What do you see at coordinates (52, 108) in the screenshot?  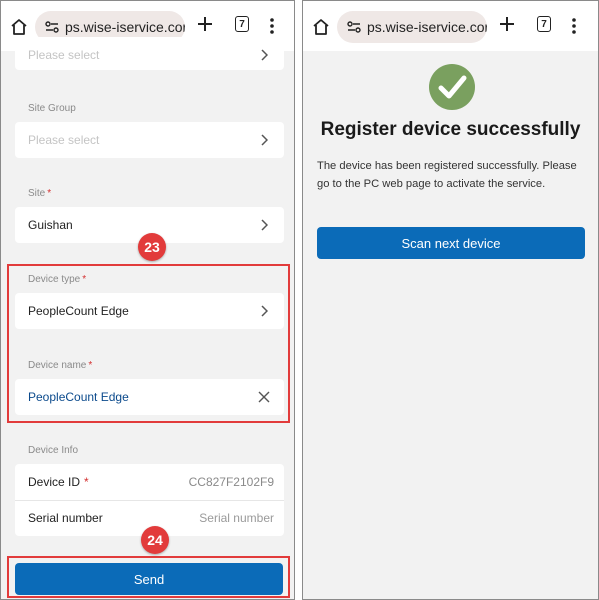 I see `site-group-label: Site Group` at bounding box center [52, 108].